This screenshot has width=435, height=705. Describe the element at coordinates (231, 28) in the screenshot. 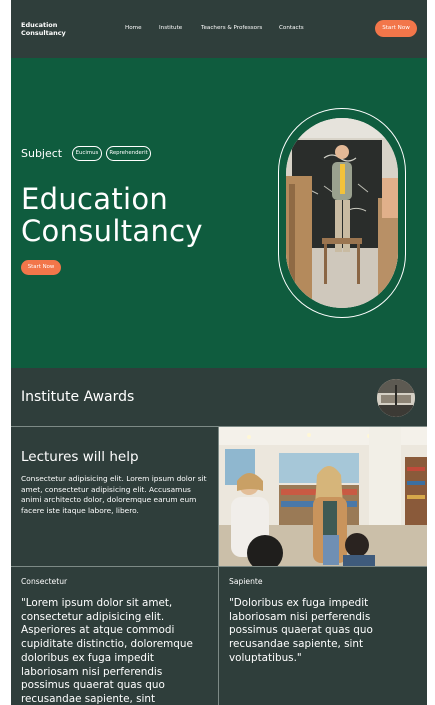

I see `nav-teachers-professors: Teachers & Professors` at that location.